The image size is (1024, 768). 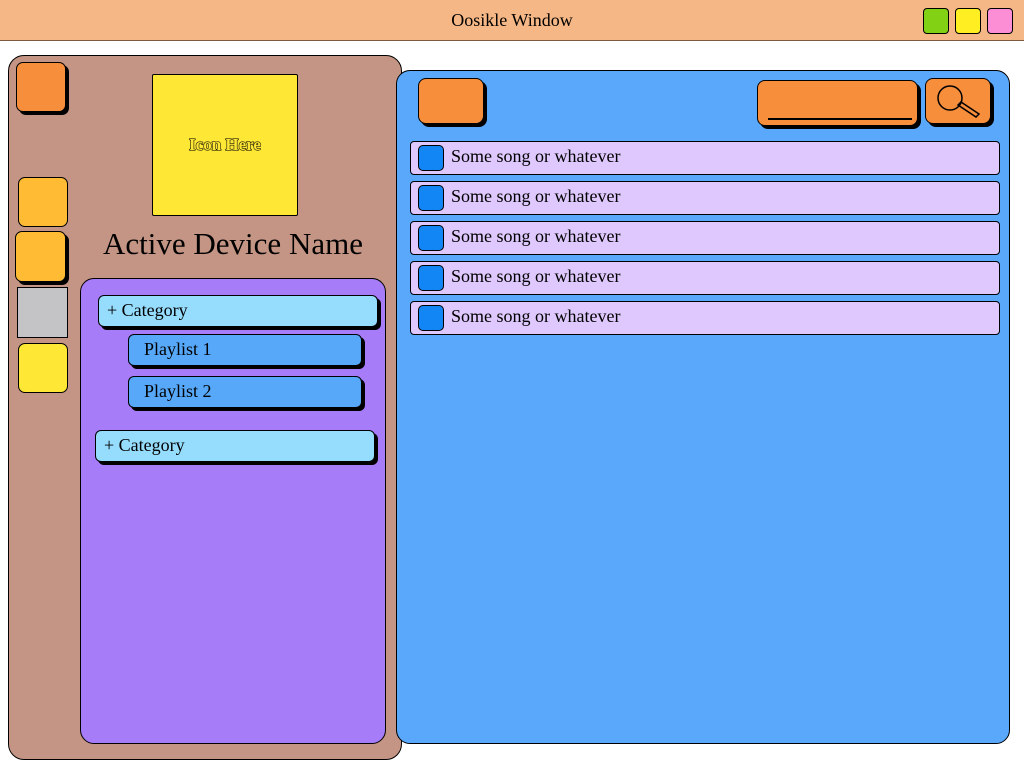 I want to click on window-title: Oosikle Window, so click(x=512, y=20).